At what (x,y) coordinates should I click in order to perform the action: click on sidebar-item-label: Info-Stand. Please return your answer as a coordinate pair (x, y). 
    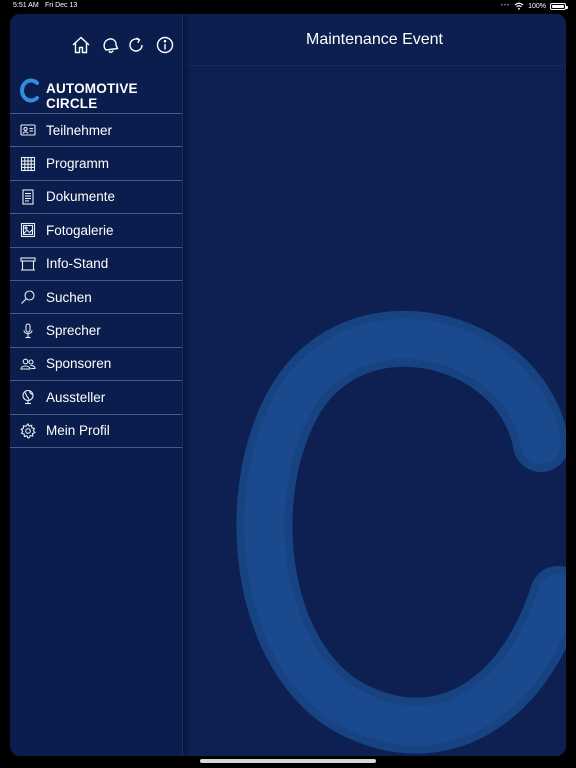
    Looking at the image, I should click on (77, 264).